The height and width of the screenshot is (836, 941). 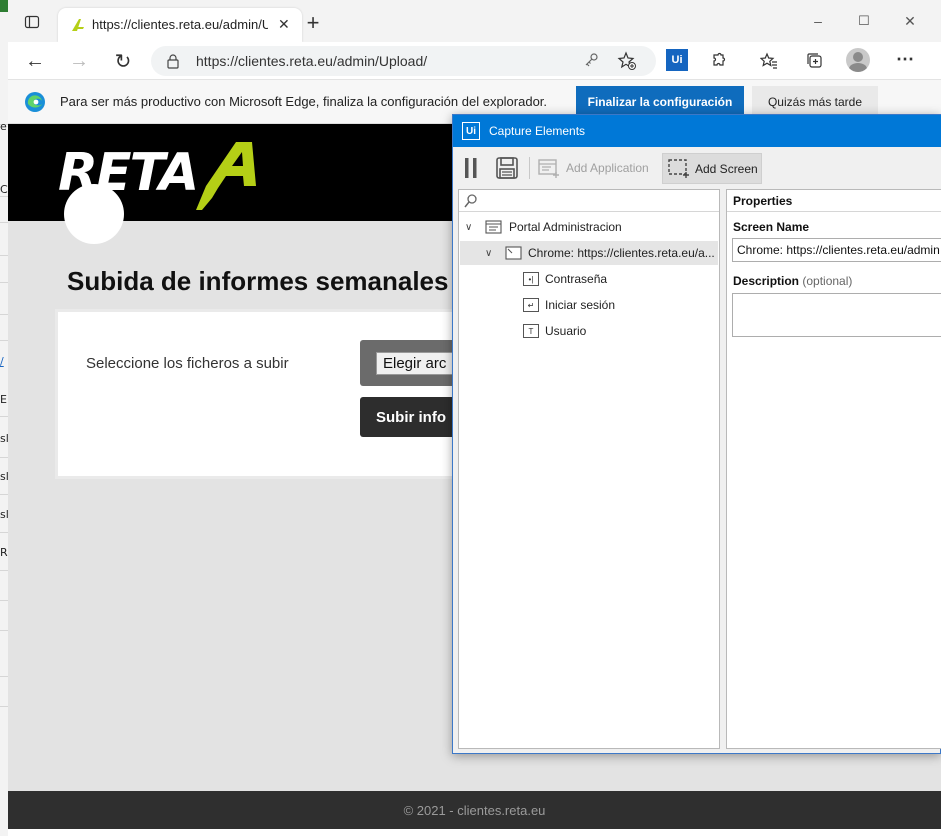 What do you see at coordinates (719, 61) in the screenshot?
I see `extensions-icon` at bounding box center [719, 61].